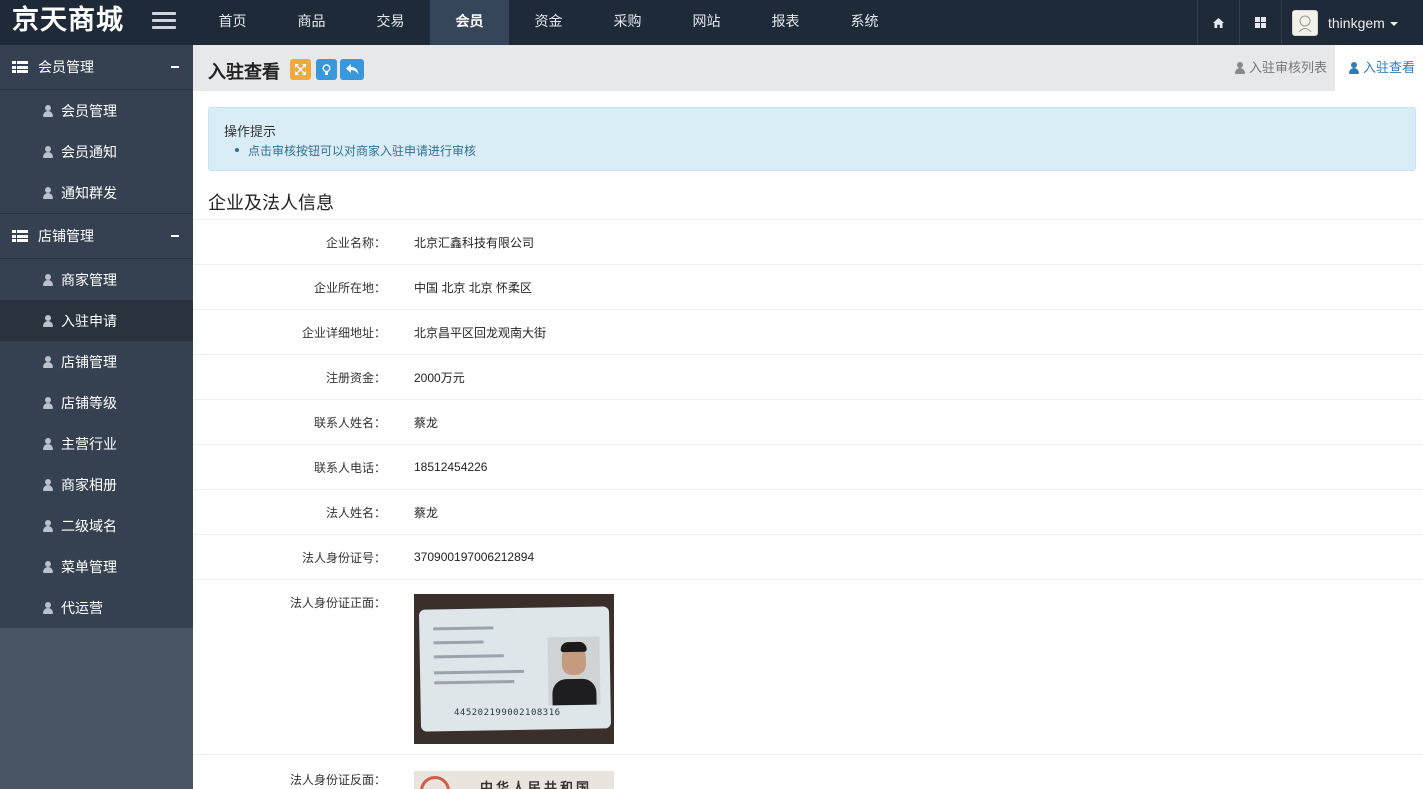 The width and height of the screenshot is (1423, 789). What do you see at coordinates (808, 771) in the screenshot?
I see `info-row-id-back: 法人身份证反面： 中华人民共和国` at bounding box center [808, 771].